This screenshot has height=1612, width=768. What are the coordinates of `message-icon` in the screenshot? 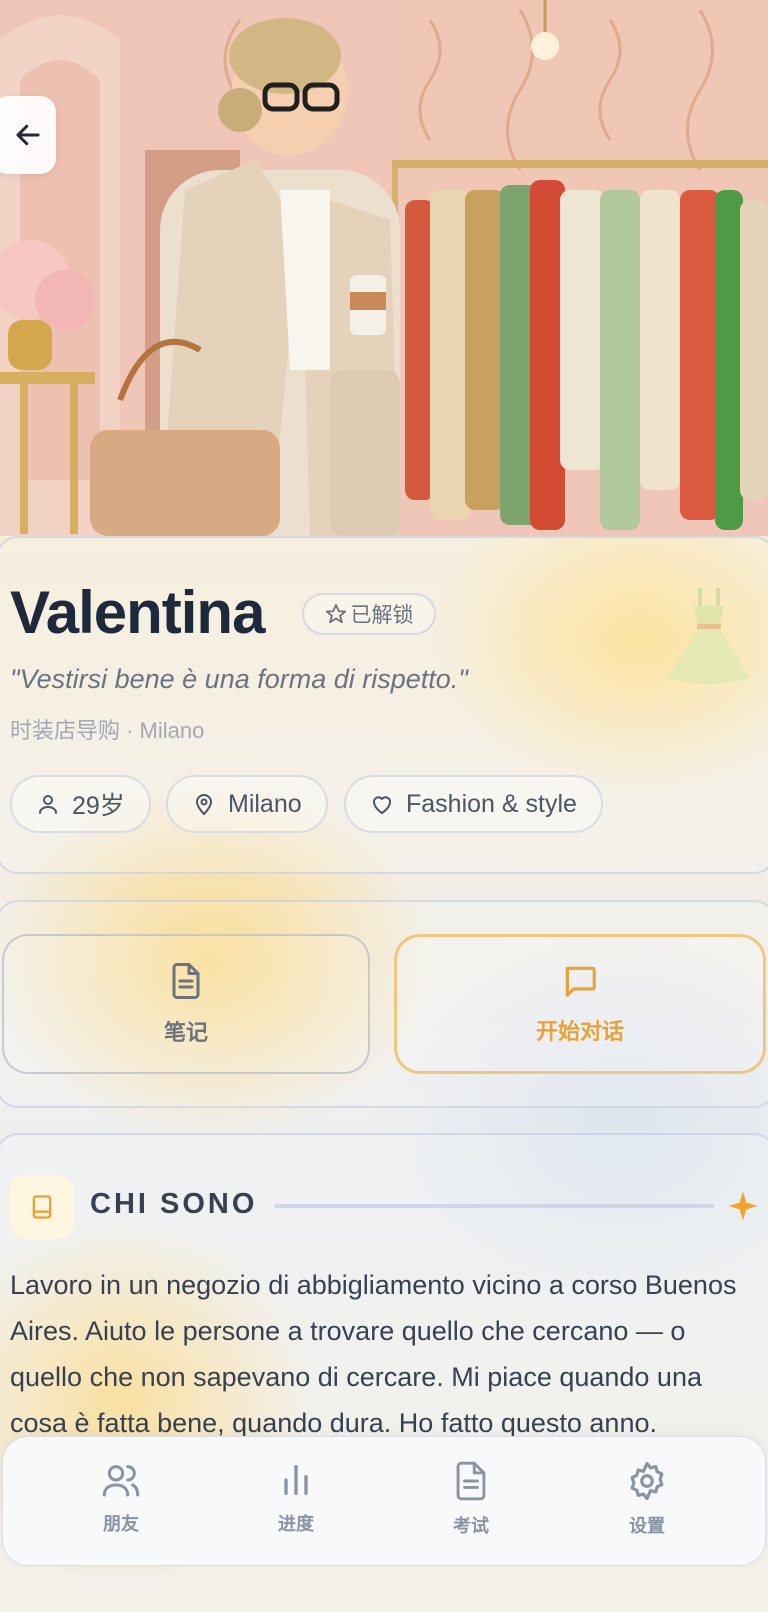 It's located at (580, 981).